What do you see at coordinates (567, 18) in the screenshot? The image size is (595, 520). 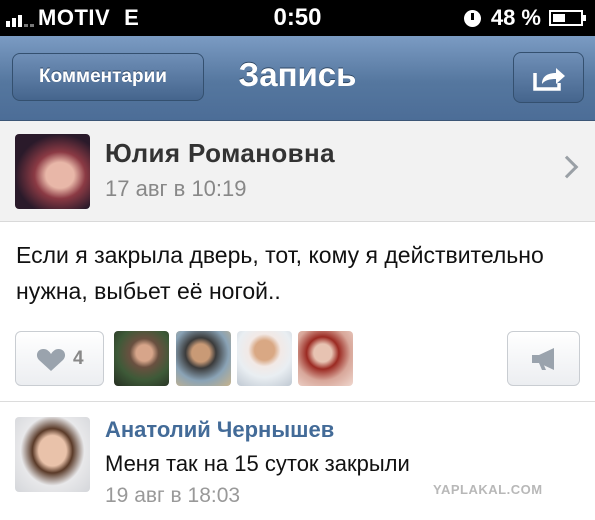 I see `battery-icon` at bounding box center [567, 18].